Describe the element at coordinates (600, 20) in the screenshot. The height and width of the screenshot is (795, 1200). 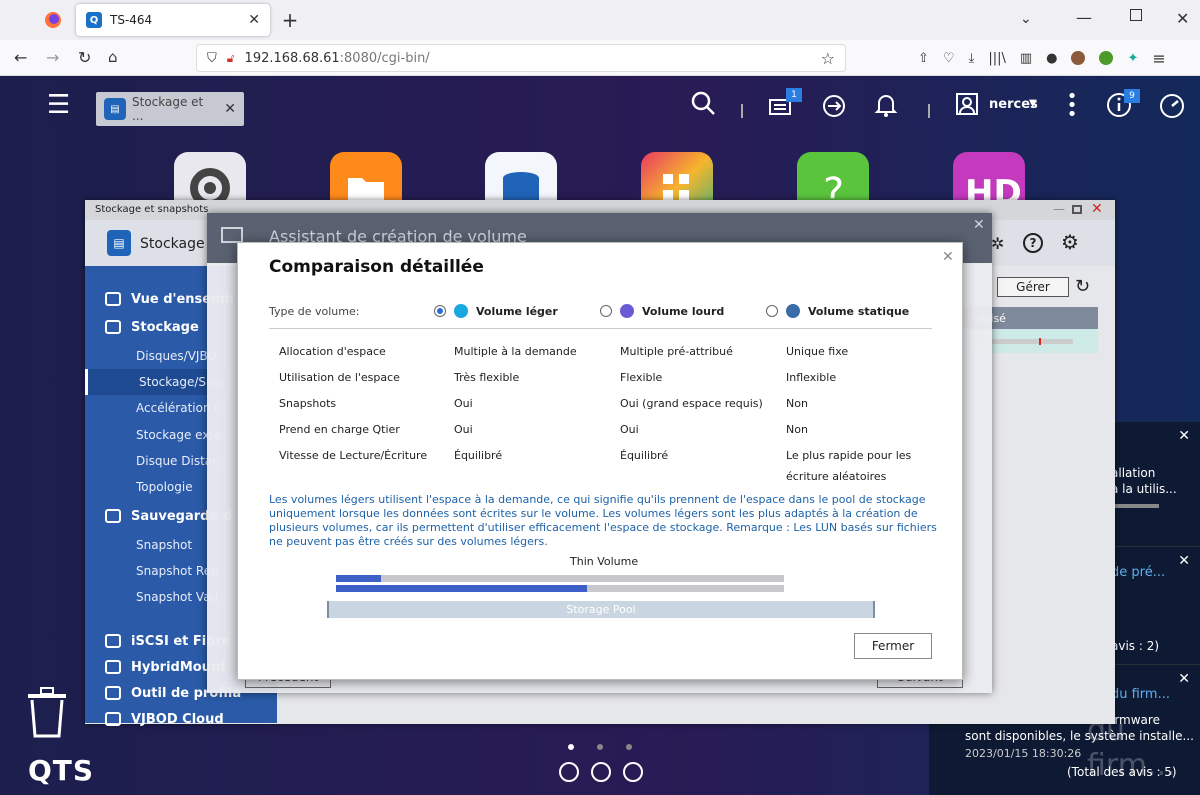
I see `browser-tab-bar: Q TS-464 ✕ + ⌄ — ✕` at that location.